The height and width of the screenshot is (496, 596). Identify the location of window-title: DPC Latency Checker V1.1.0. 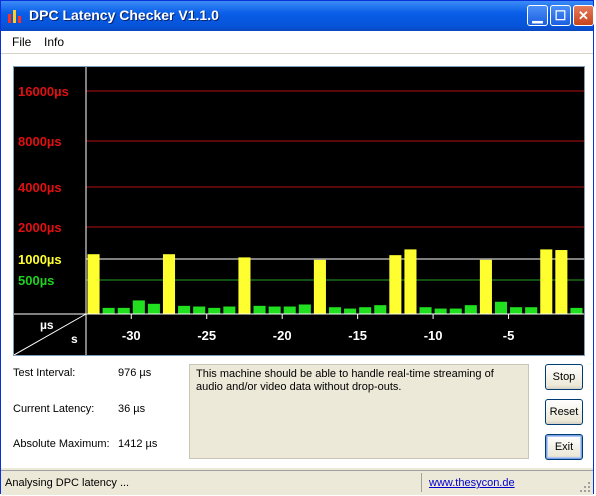
(124, 15).